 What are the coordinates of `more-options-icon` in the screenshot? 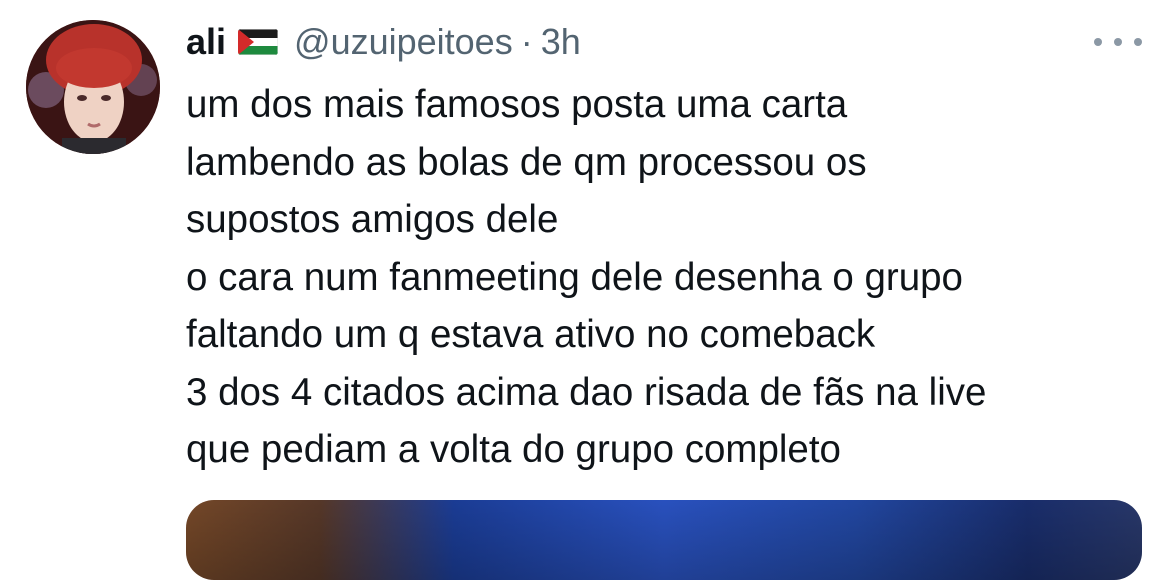 It's located at (1118, 42).